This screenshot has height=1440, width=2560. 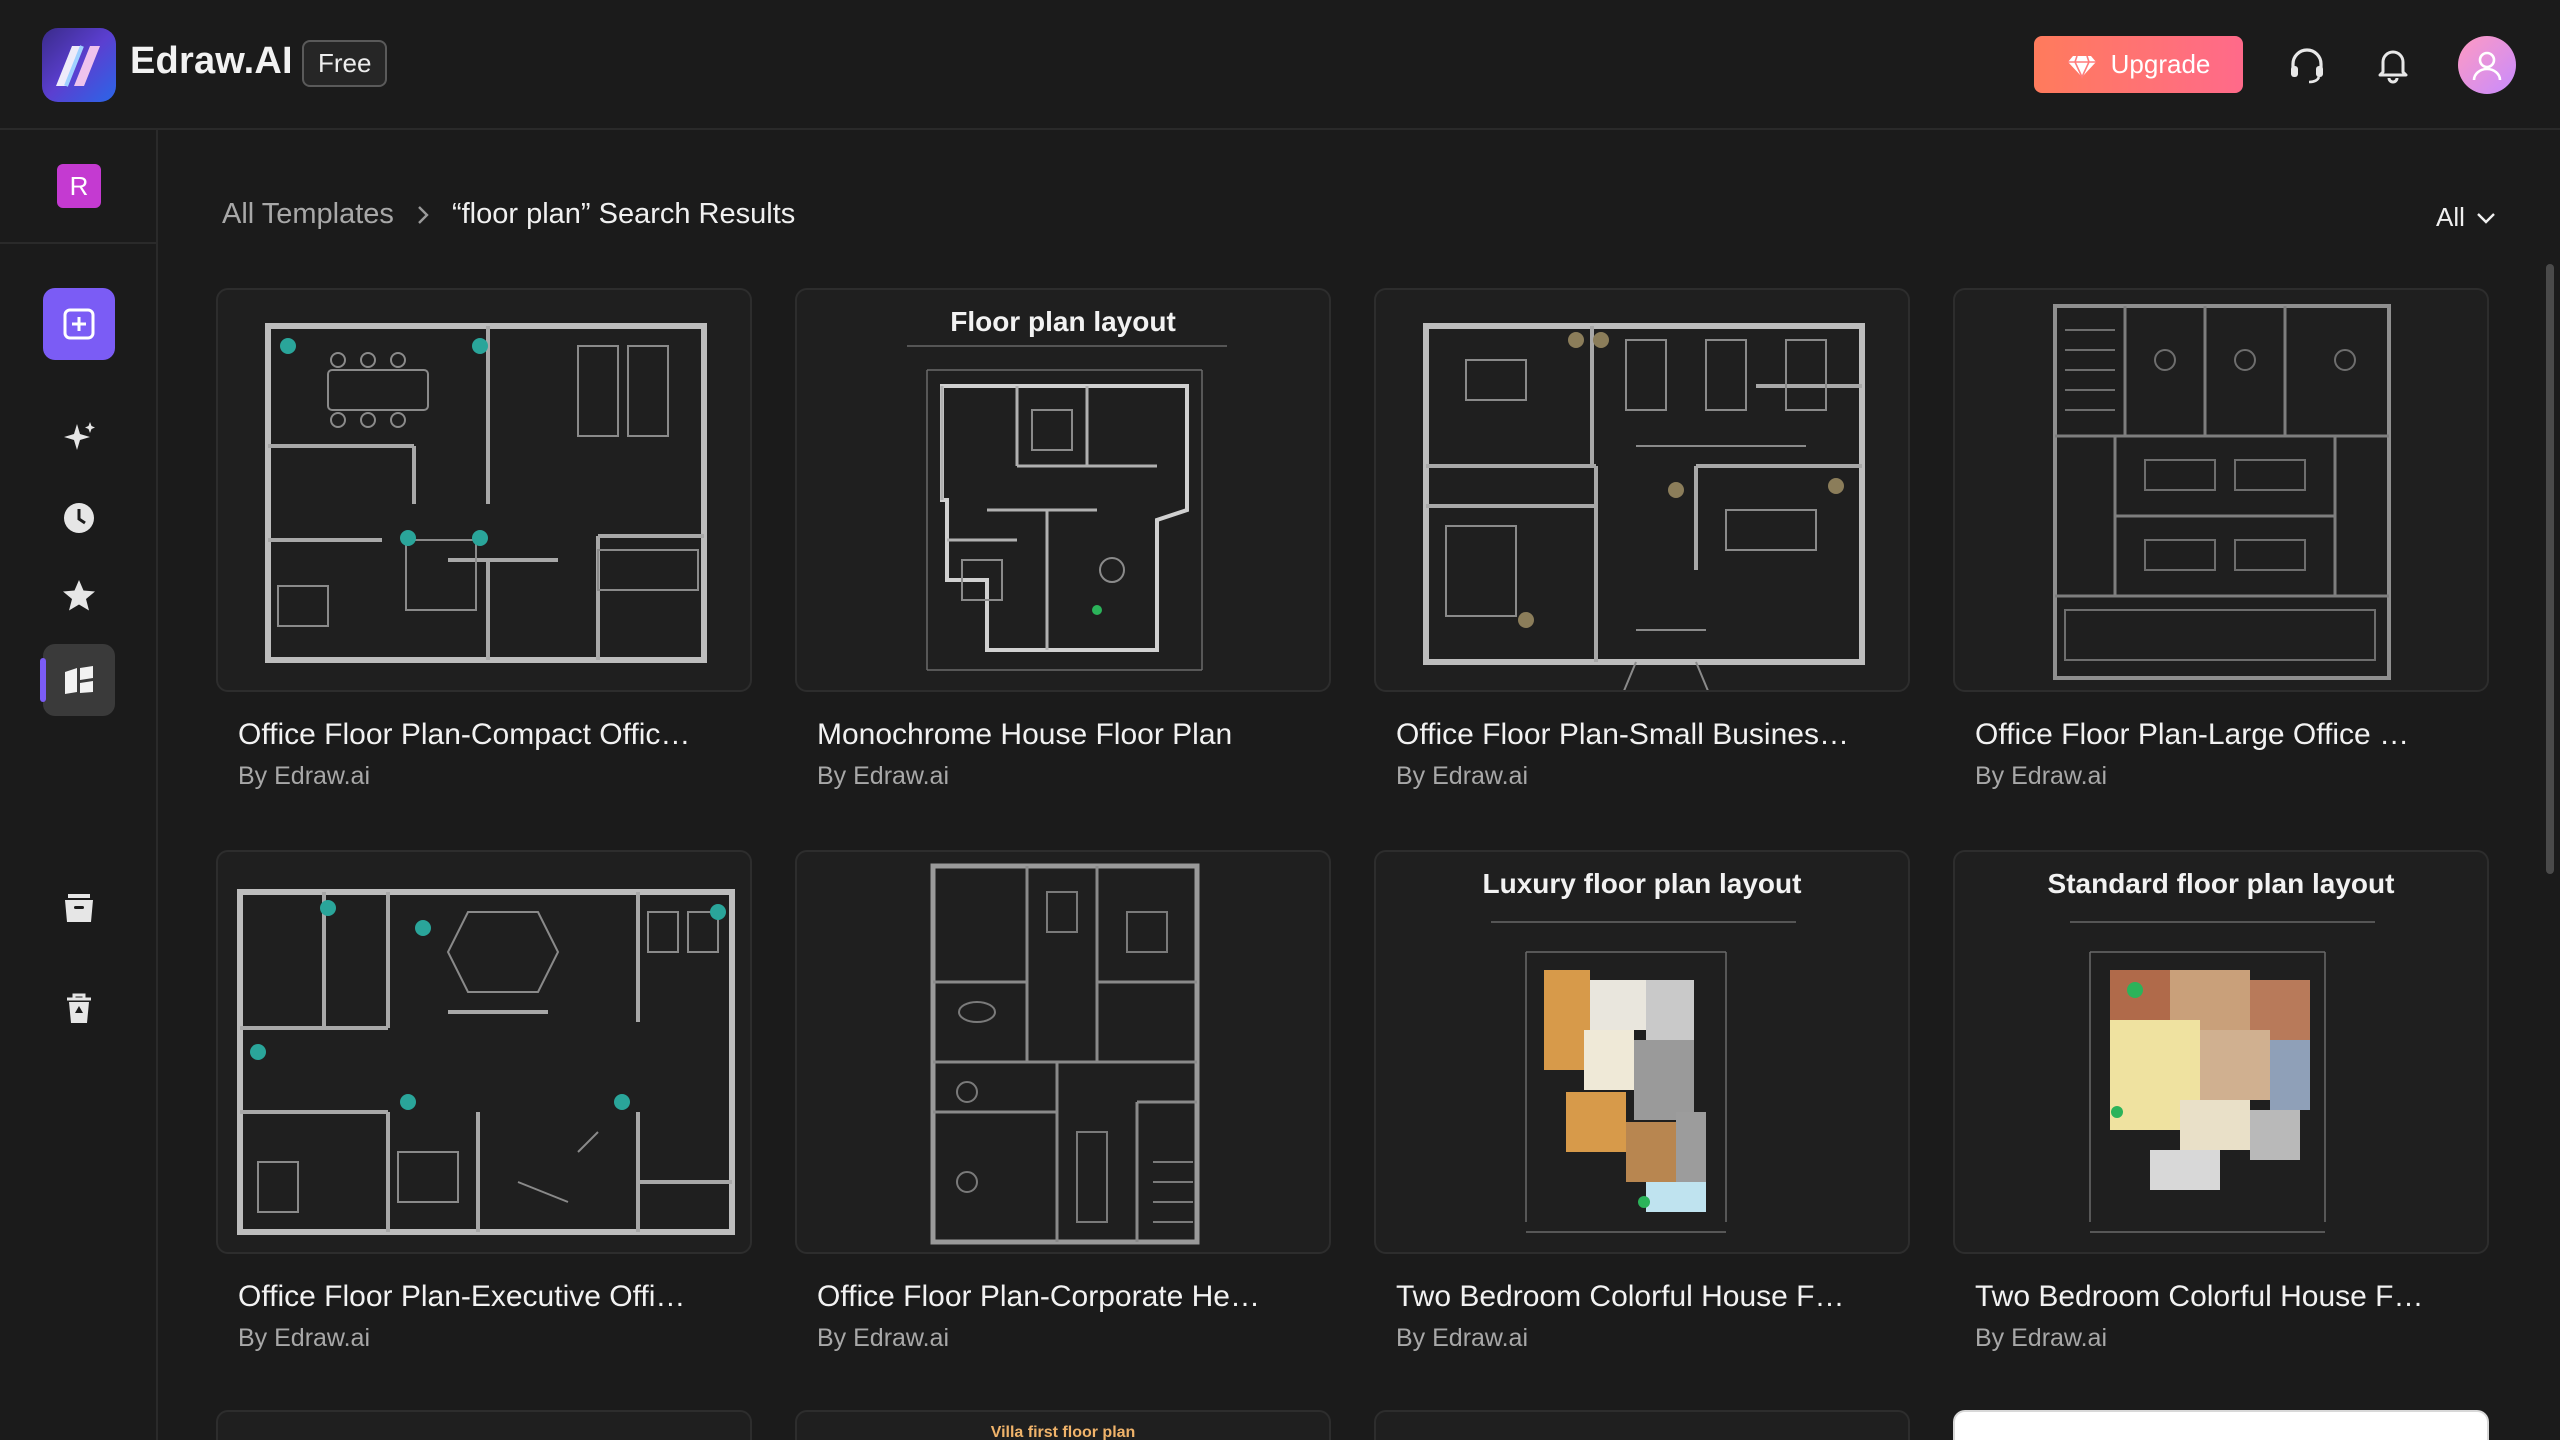 I want to click on user-avatar, so click(x=2487, y=65).